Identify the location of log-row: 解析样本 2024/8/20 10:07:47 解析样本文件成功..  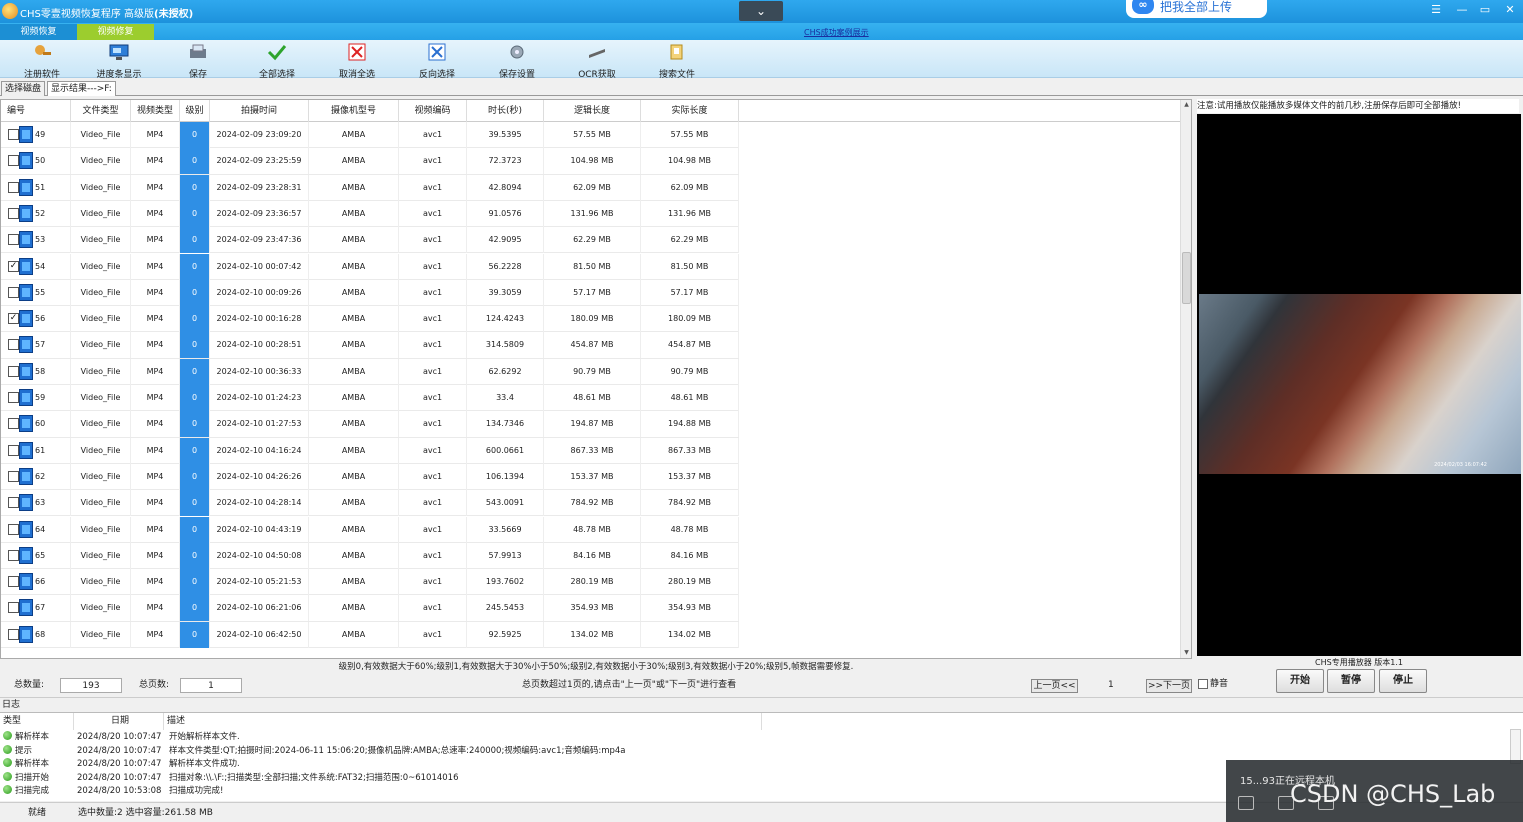
(380, 765).